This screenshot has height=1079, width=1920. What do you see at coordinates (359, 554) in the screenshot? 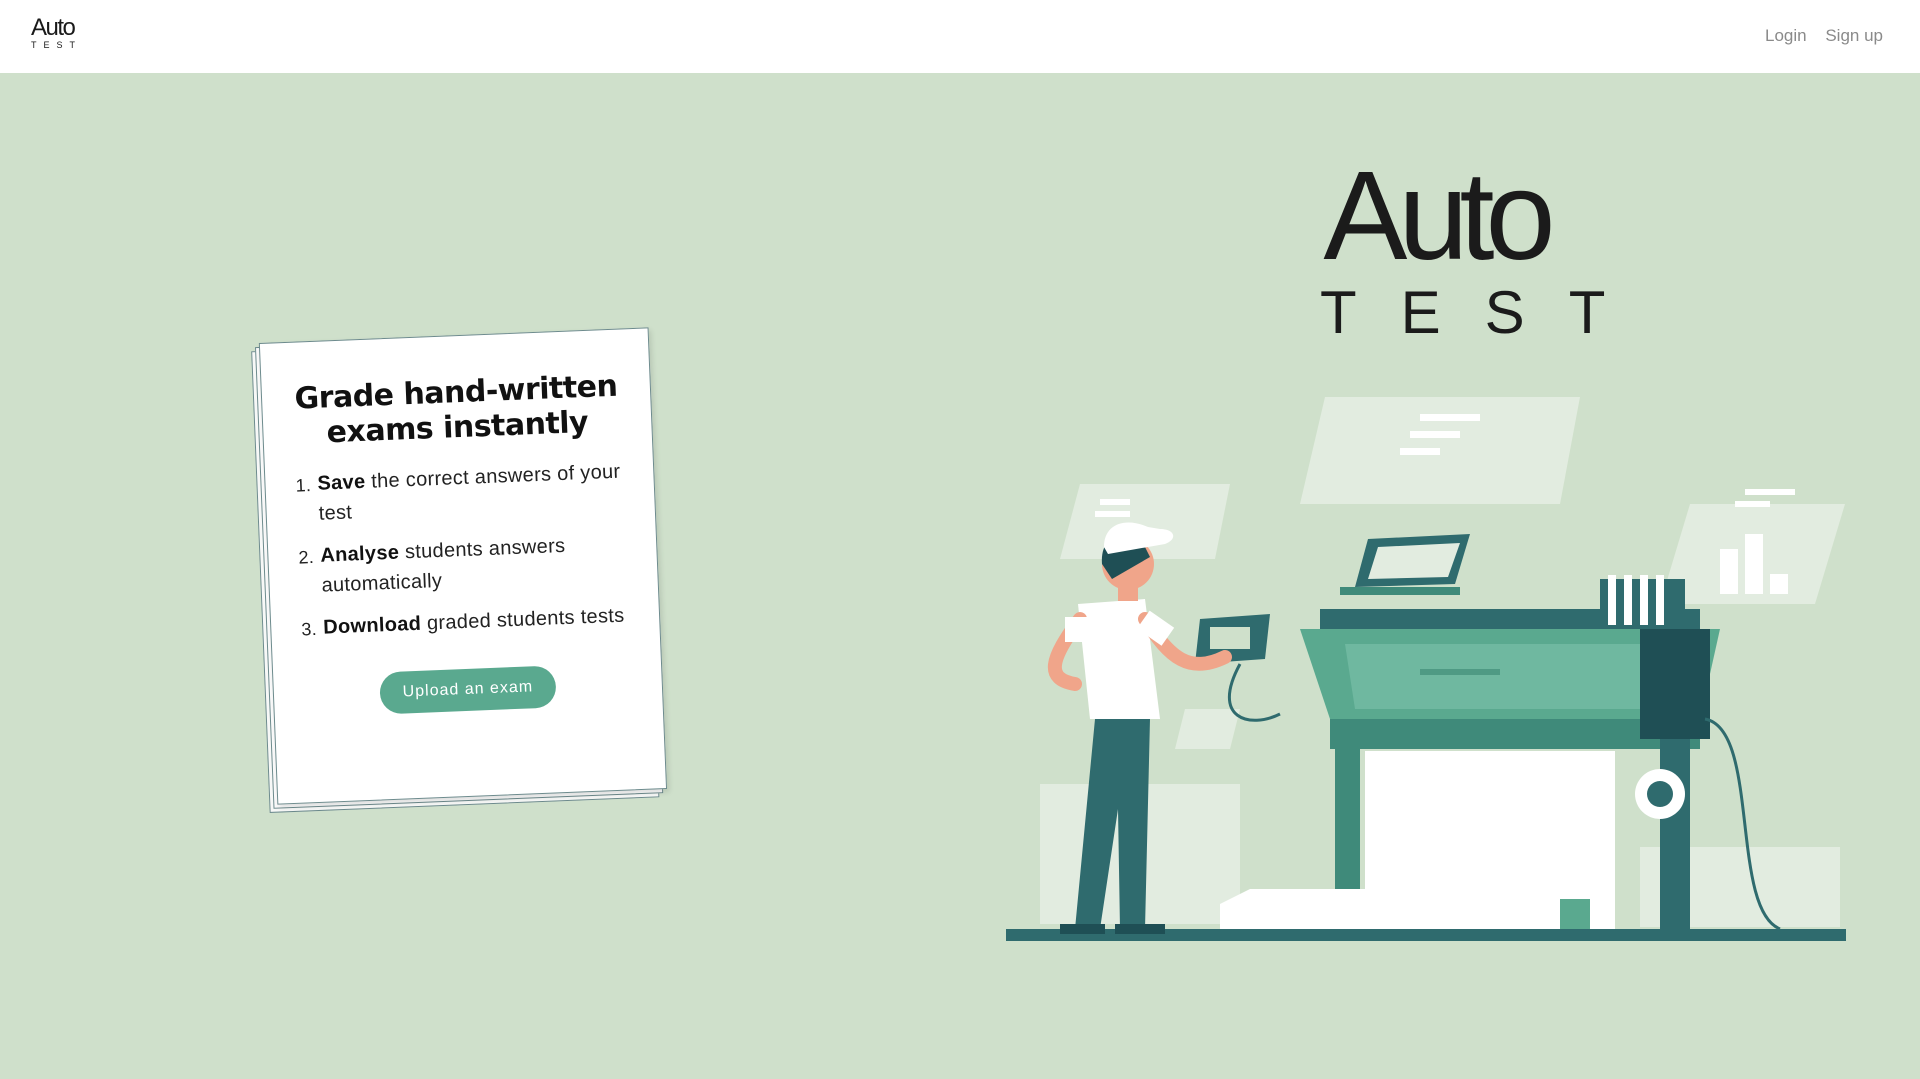
I see `step-keyword: Analyse` at bounding box center [359, 554].